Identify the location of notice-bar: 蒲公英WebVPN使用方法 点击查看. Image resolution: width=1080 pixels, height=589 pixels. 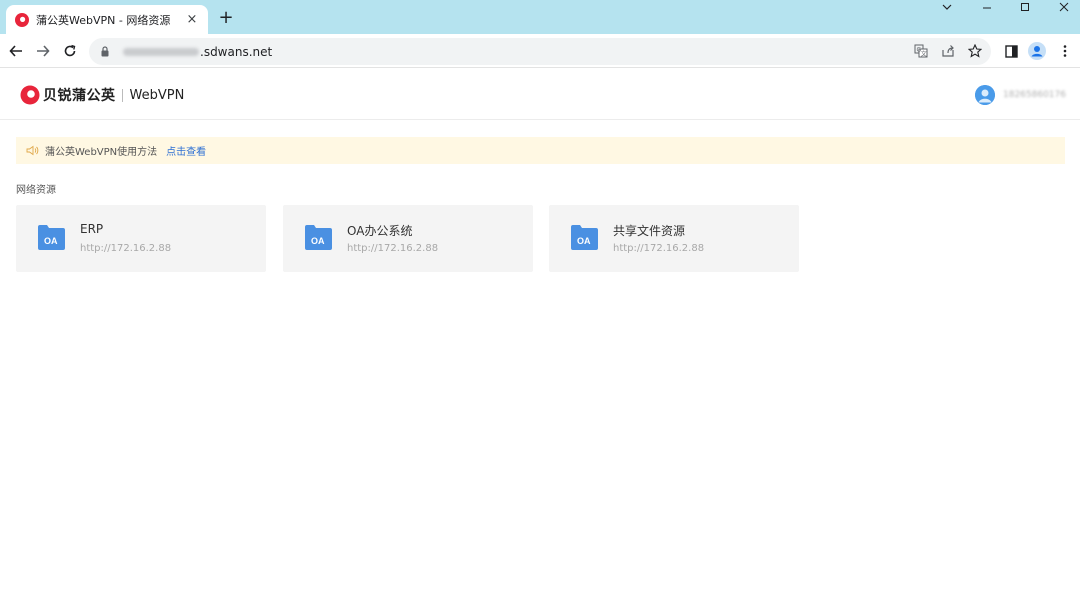
(540, 150).